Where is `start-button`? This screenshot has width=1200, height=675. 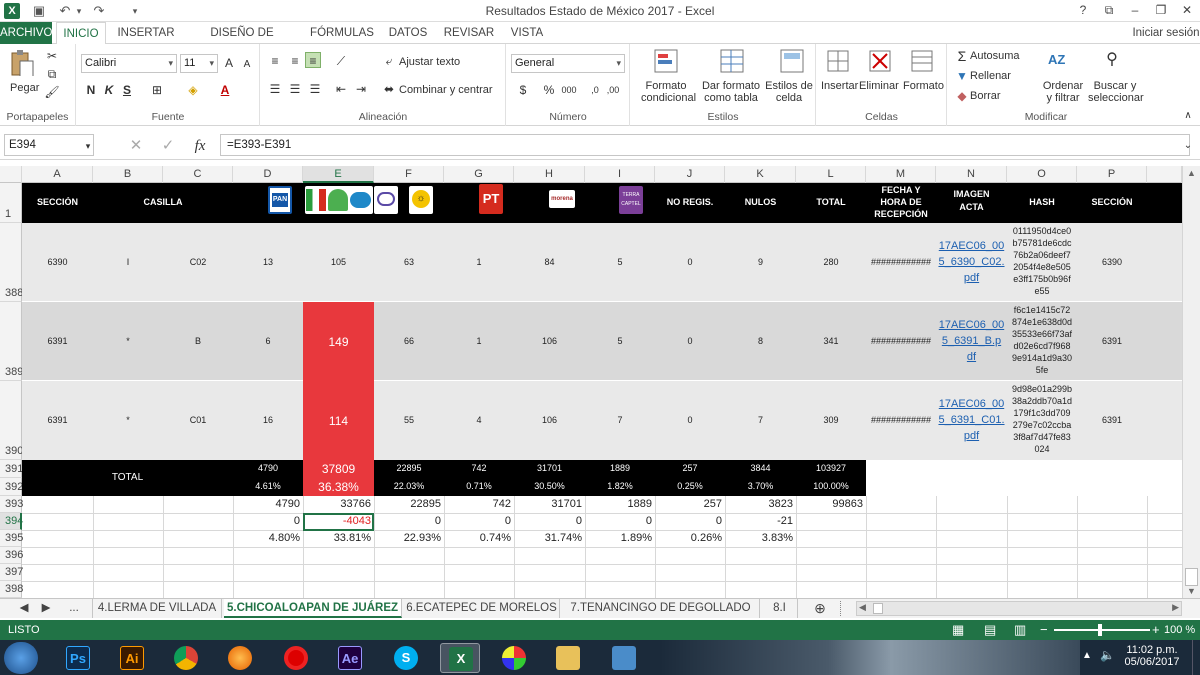 start-button is located at coordinates (21, 658).